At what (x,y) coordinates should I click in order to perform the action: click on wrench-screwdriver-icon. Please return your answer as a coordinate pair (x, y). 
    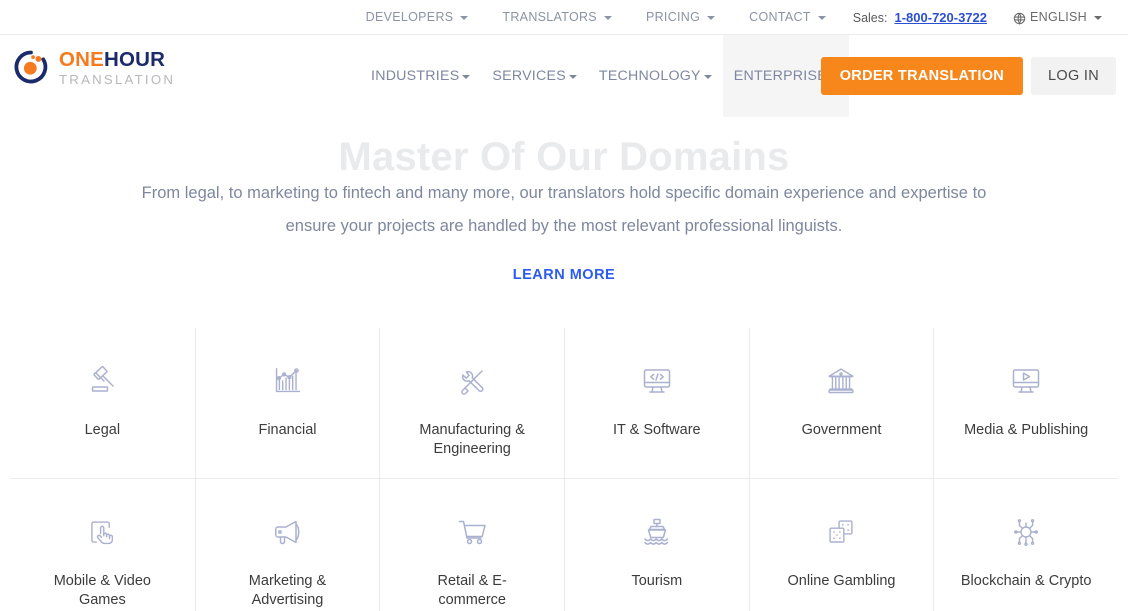
    Looking at the image, I should click on (472, 381).